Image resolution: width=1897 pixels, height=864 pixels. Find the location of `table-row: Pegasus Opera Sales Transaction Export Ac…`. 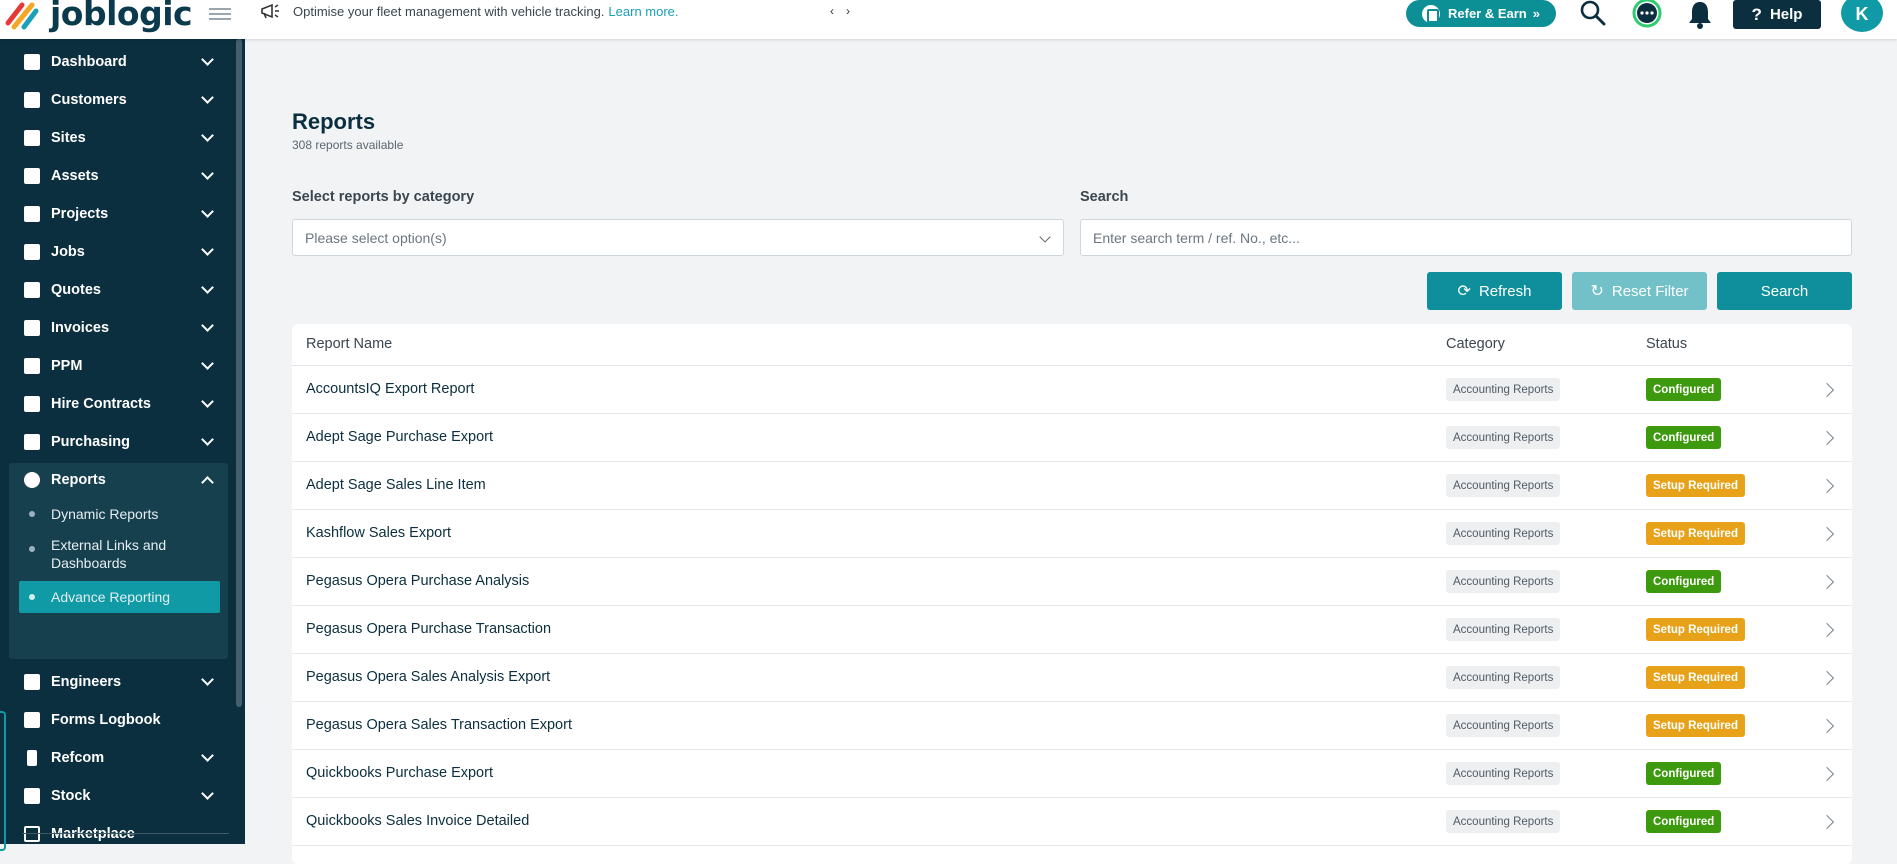

table-row: Pegasus Opera Sales Transaction Export Ac… is located at coordinates (1072, 726).